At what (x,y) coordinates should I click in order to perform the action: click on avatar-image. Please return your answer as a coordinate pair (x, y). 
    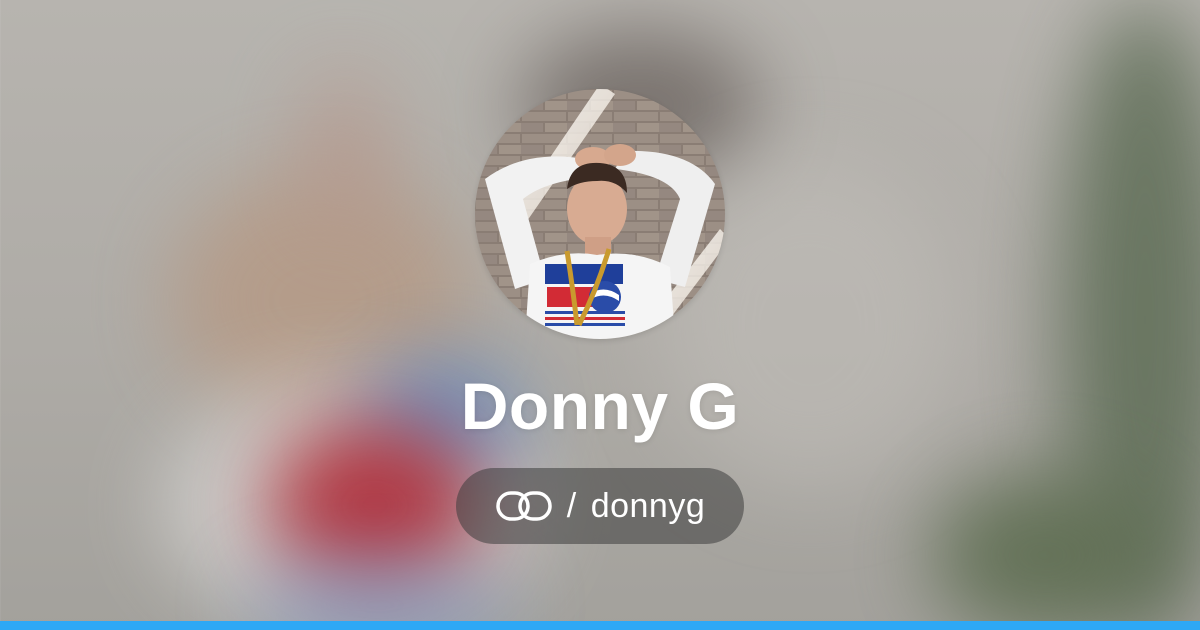
    Looking at the image, I should click on (600, 214).